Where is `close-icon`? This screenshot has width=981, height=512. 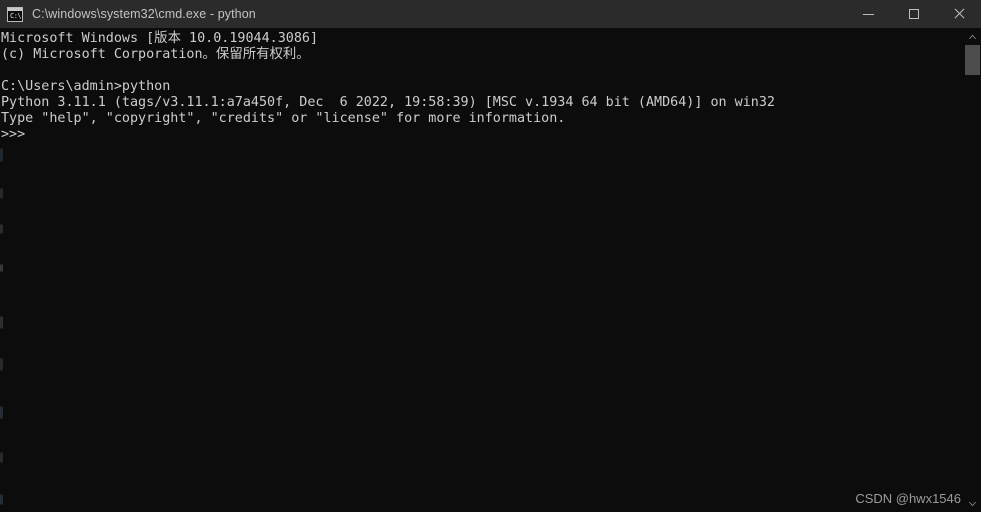 close-icon is located at coordinates (959, 14).